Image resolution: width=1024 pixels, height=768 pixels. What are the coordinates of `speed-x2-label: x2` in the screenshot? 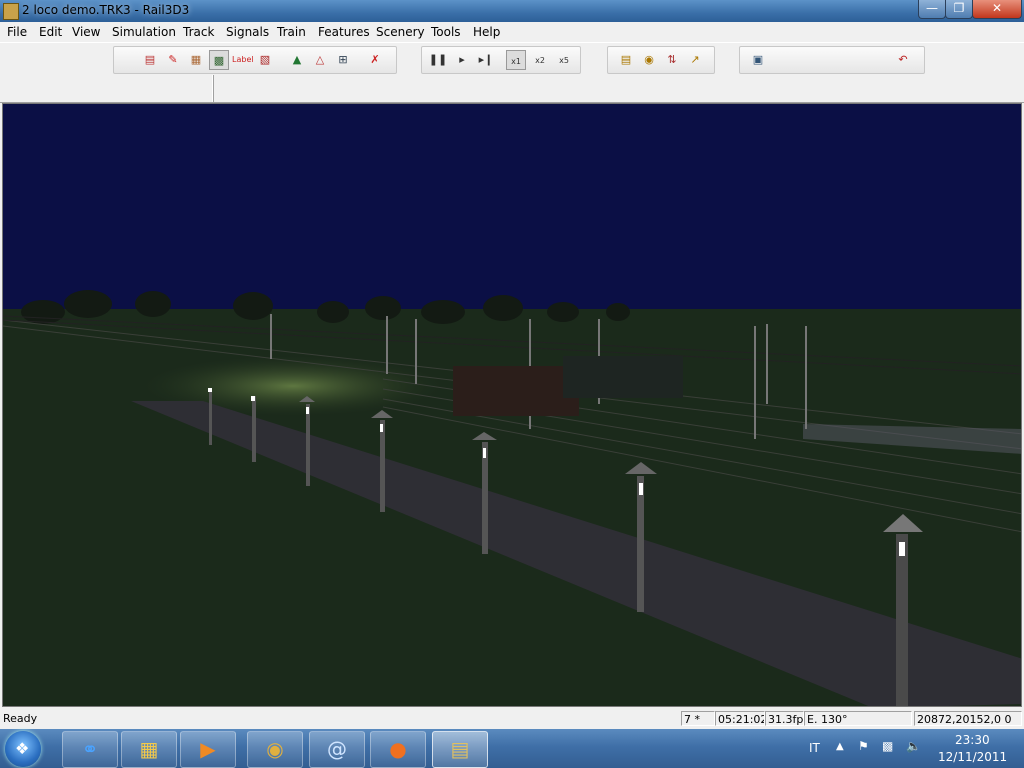 It's located at (540, 60).